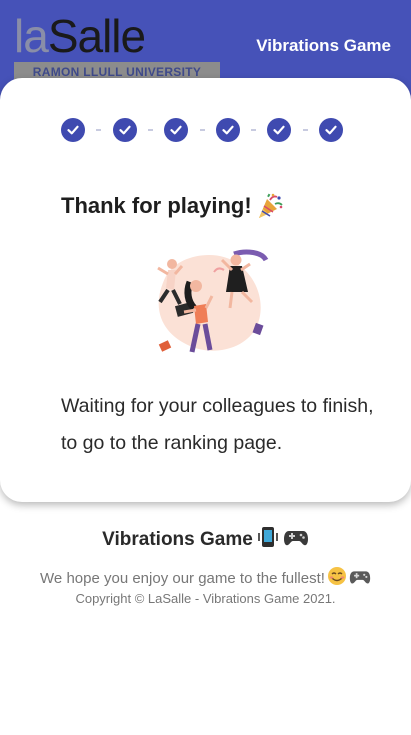 This screenshot has height=735, width=411. I want to click on thanks-heading: Thank for playing!, so click(172, 206).